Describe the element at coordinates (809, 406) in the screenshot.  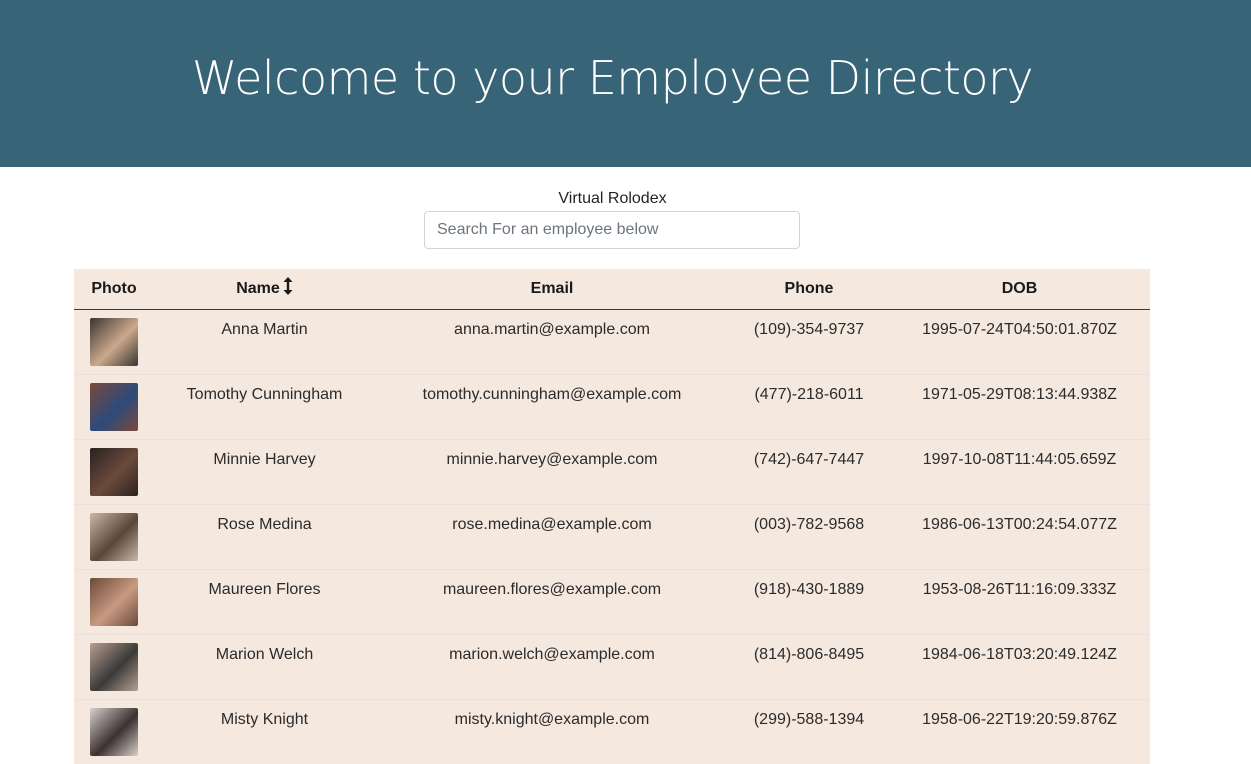
I see `phone-cell: (477)-218-6011` at that location.